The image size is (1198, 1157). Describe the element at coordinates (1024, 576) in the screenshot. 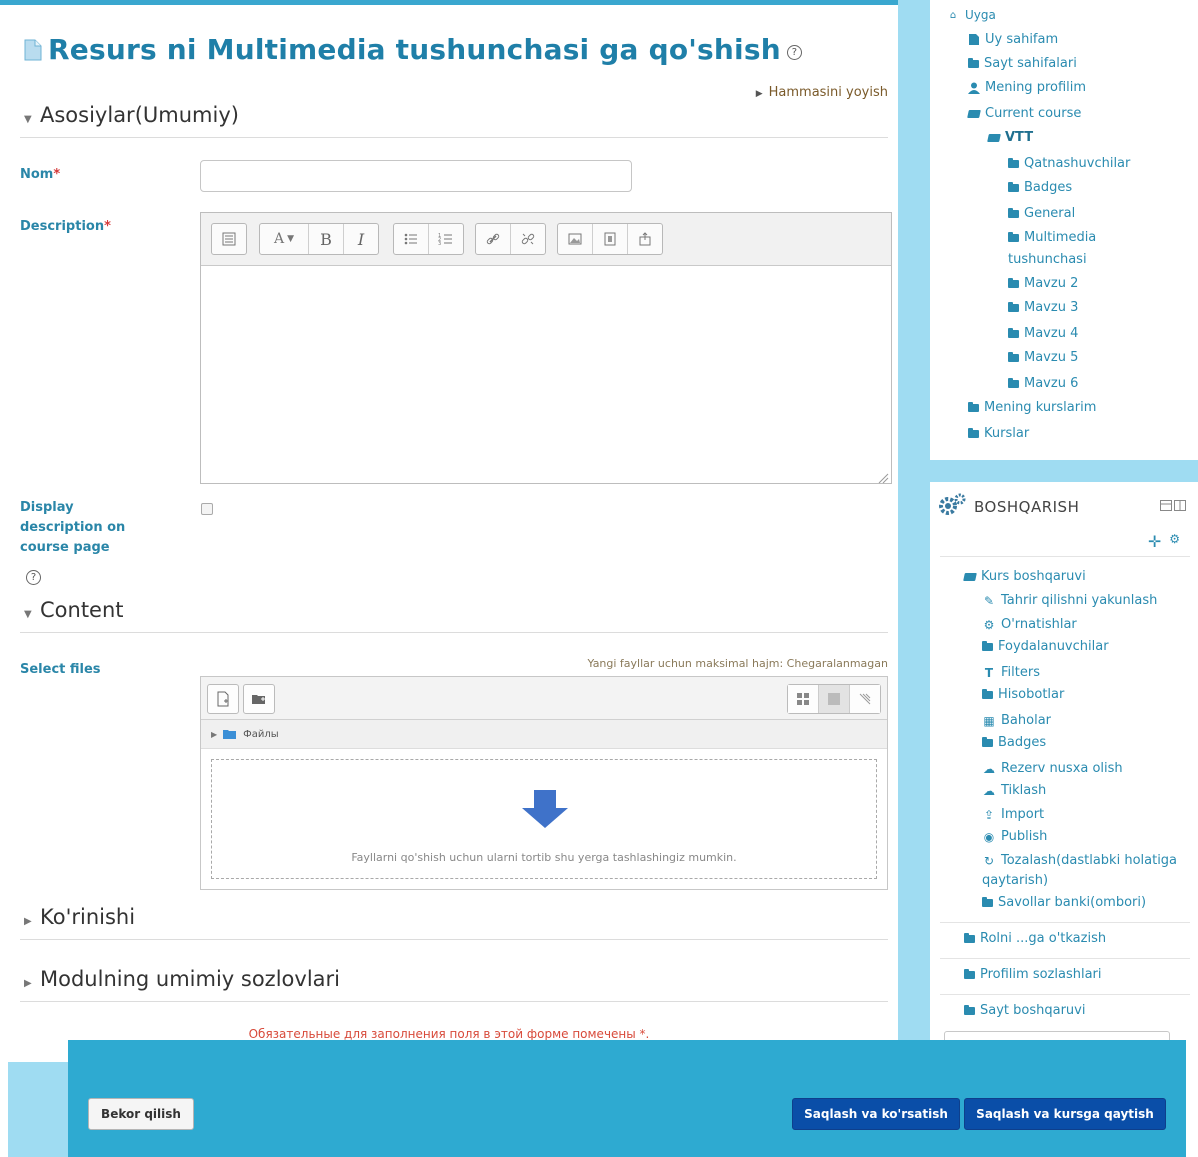

I see `admin-item-course-admin: Kurs boshqaruvi` at that location.